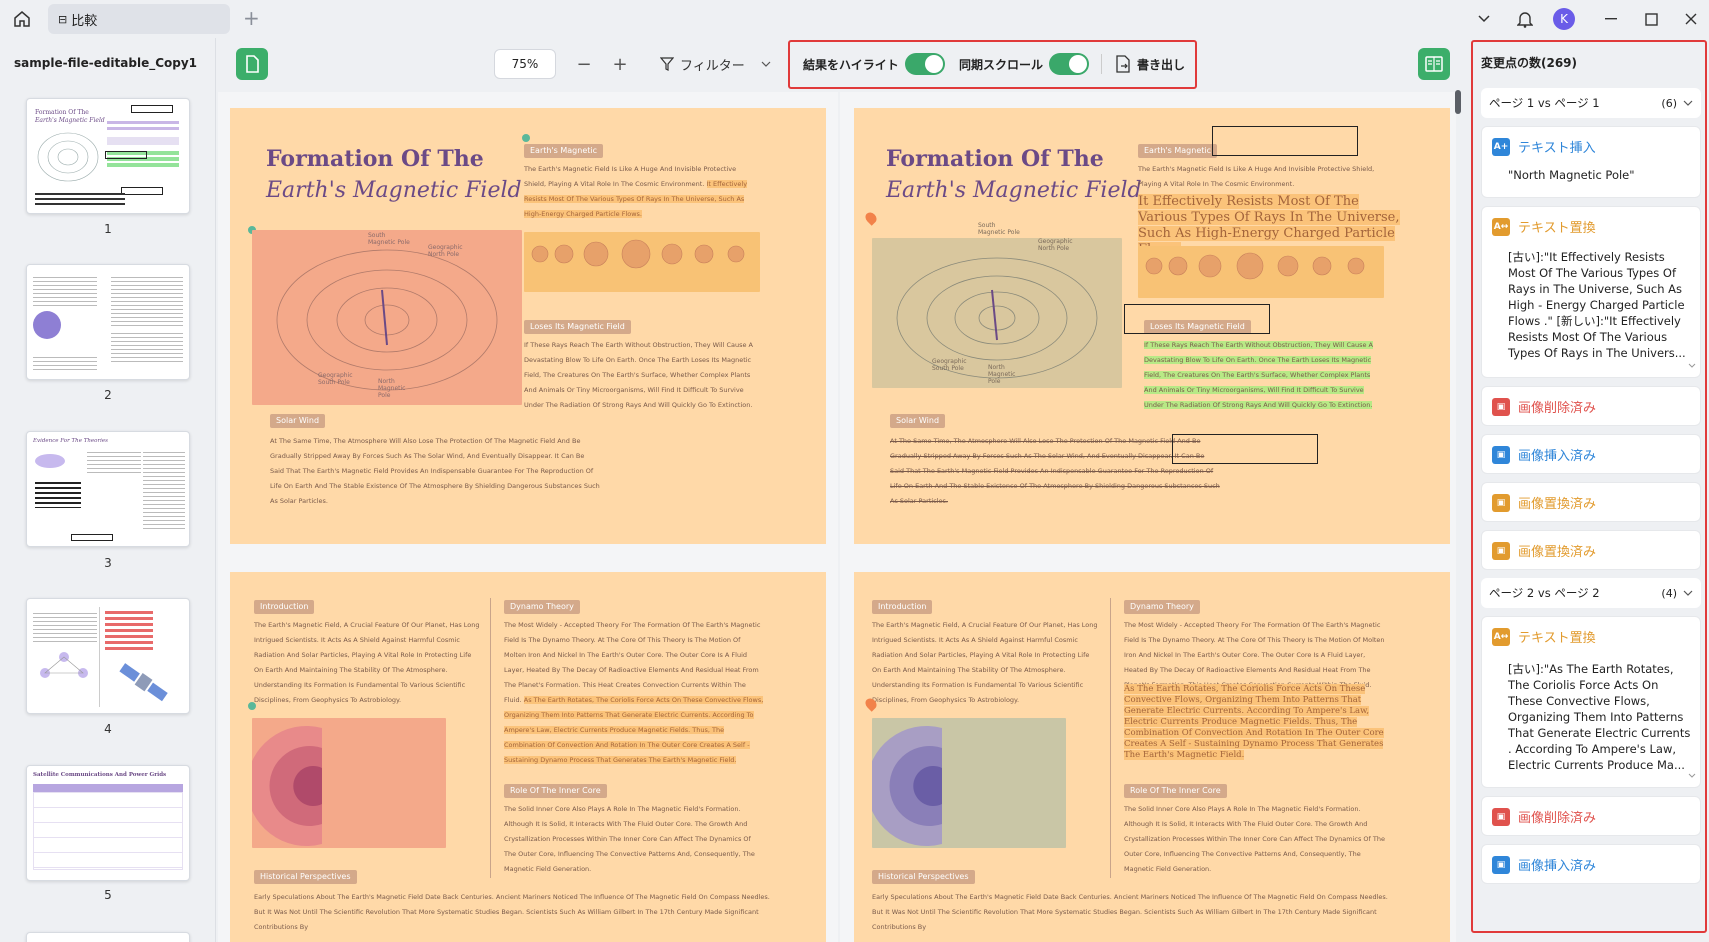 This screenshot has width=1709, height=942. I want to click on group-count: (4), so click(1669, 593).